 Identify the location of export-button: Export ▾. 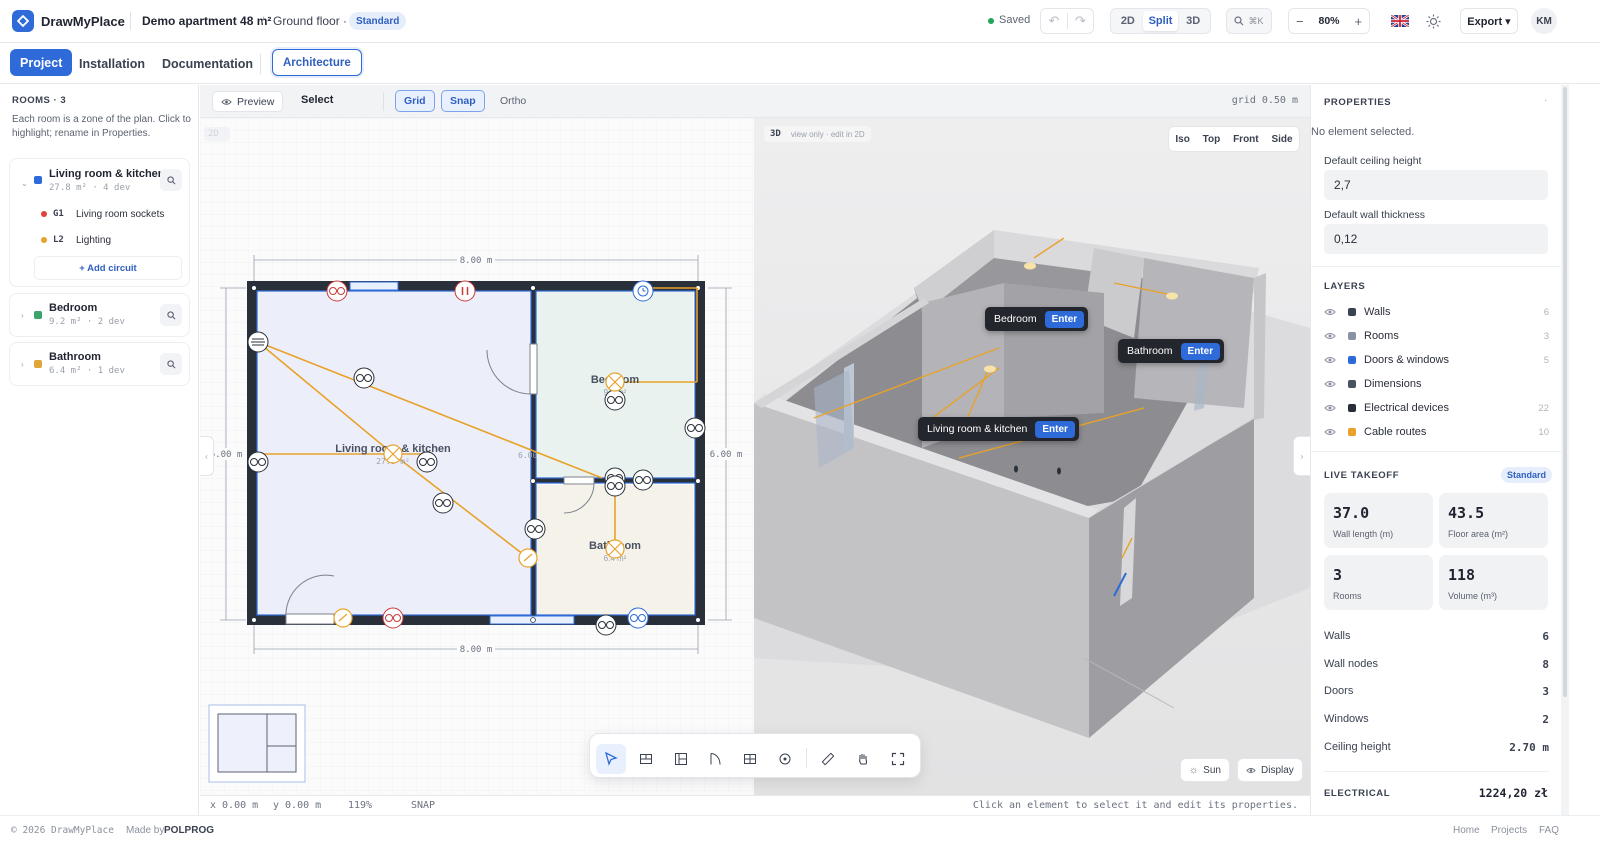
(1489, 21).